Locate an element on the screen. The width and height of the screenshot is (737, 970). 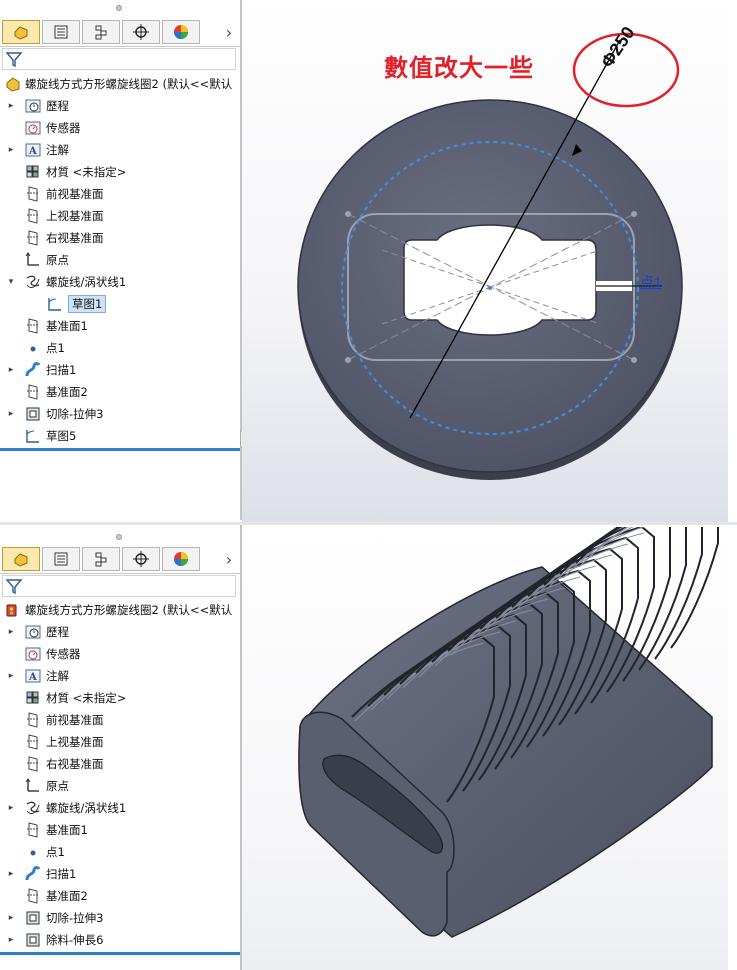
display-manager-icon is located at coordinates (181, 559).